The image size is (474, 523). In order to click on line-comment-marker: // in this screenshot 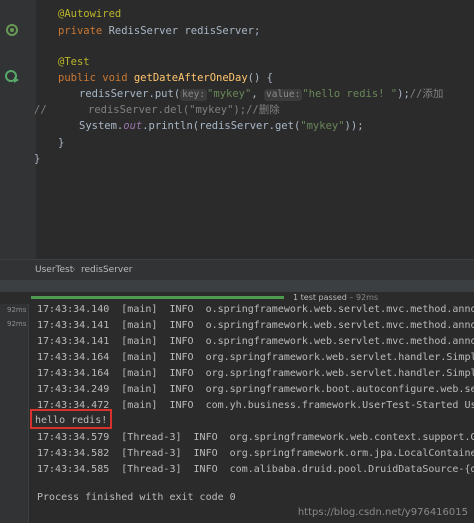, I will do `click(40, 110)`.